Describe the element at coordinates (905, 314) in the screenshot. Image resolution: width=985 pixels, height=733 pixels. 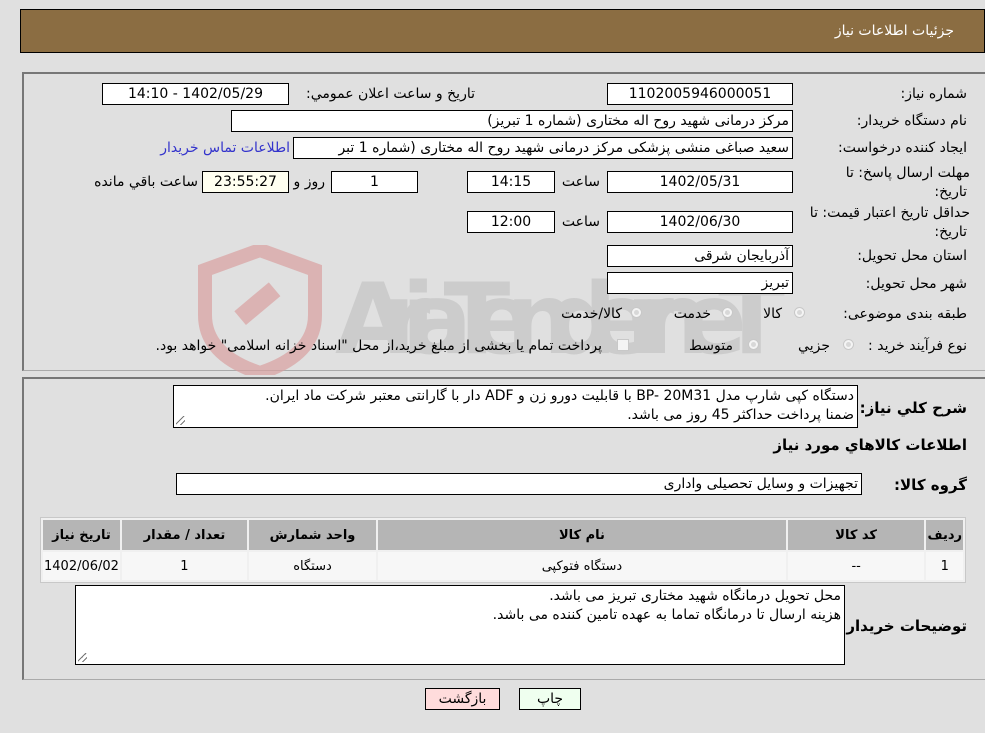
I see `category-label: طبقه بندی موضوعی:` at that location.